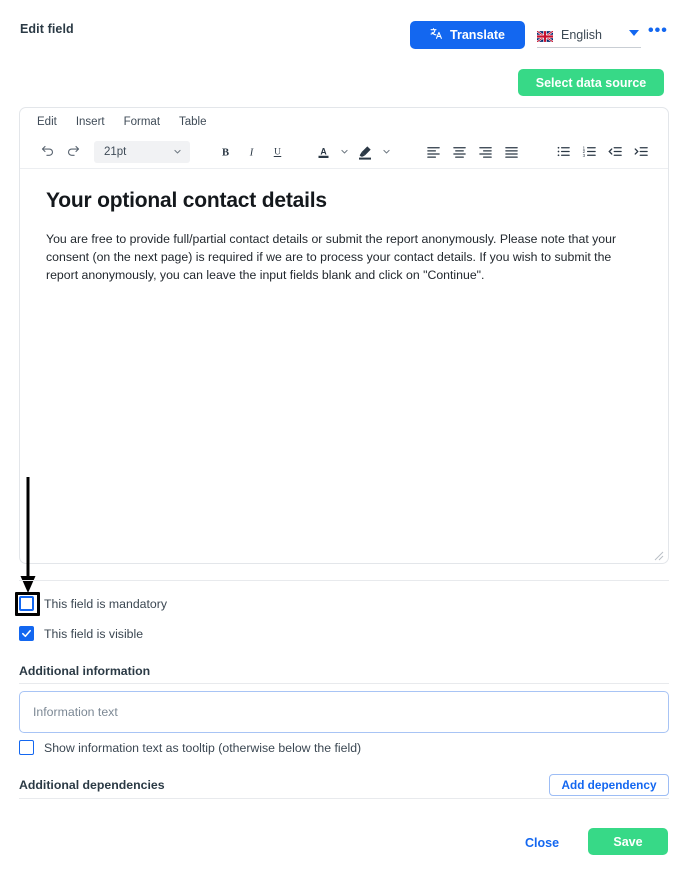 Image resolution: width=688 pixels, height=872 pixels. I want to click on select-data-source-button: Select data source, so click(591, 82).